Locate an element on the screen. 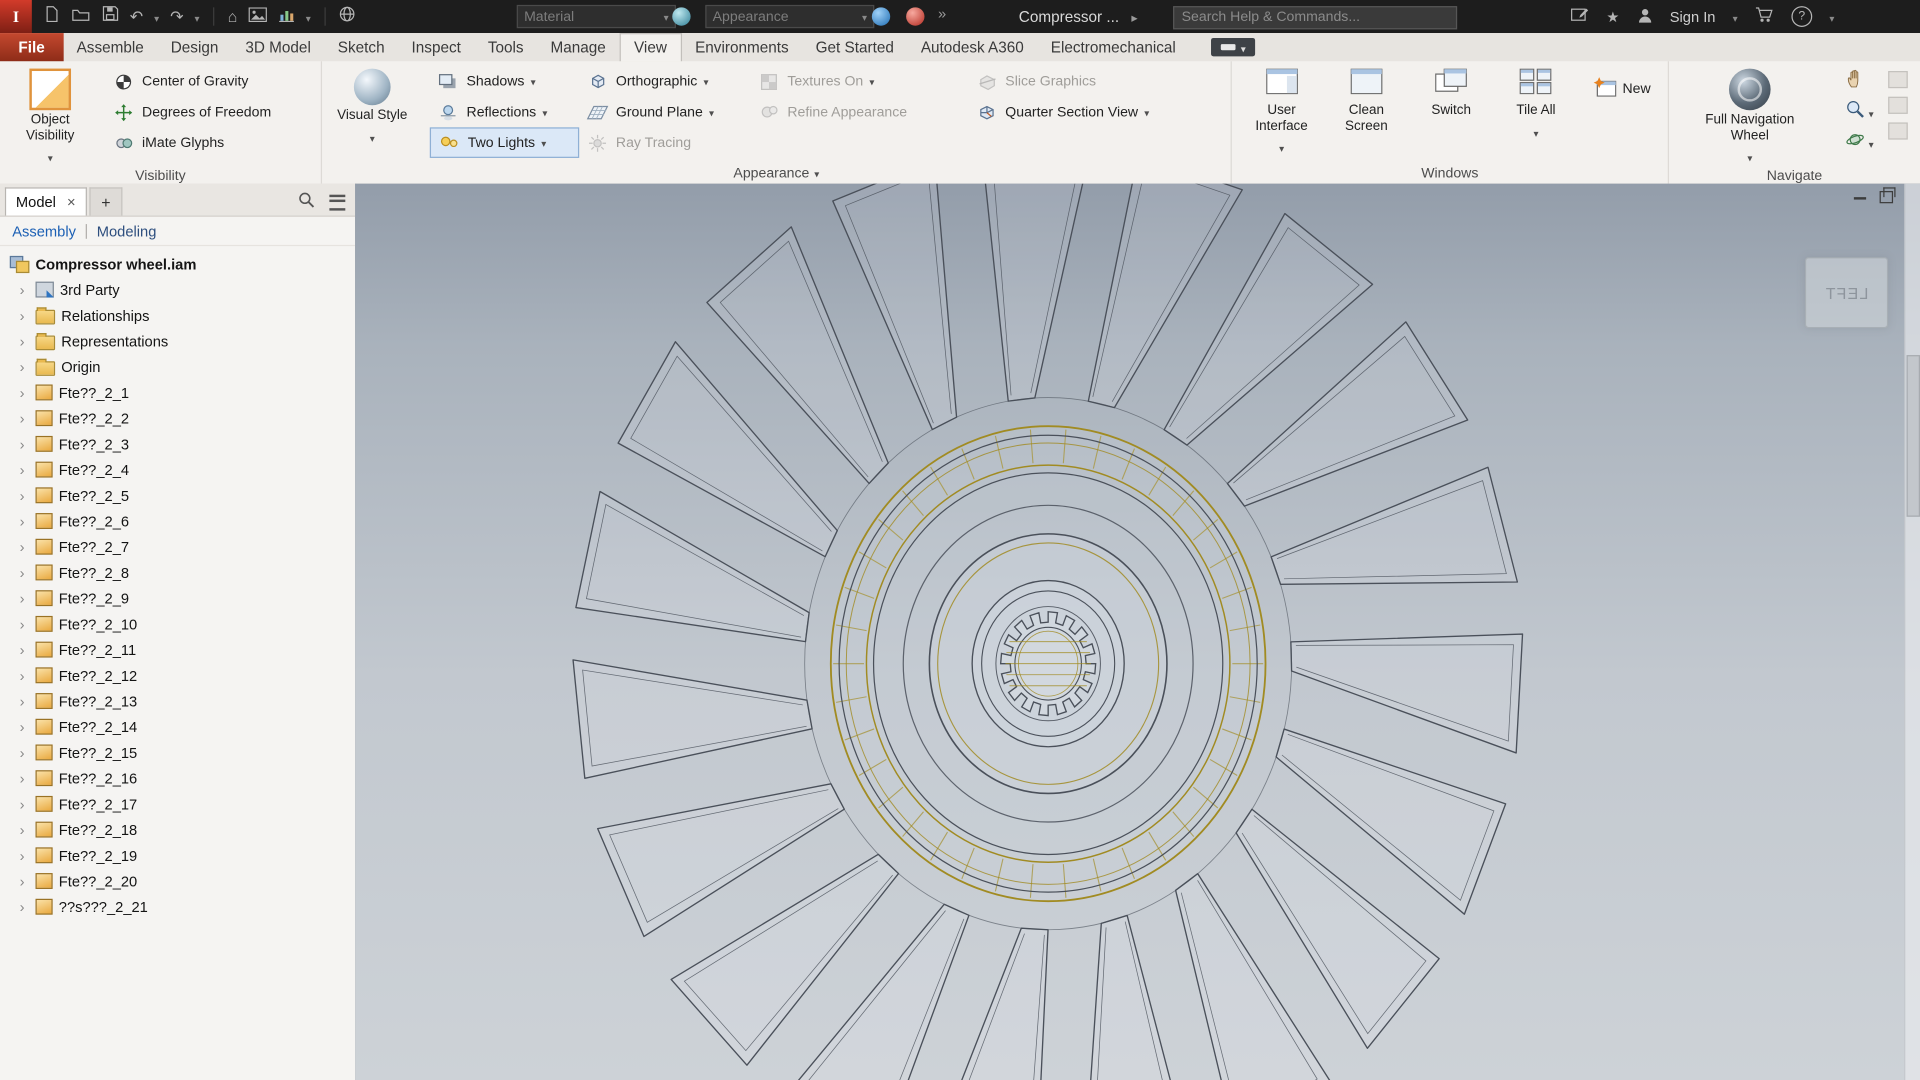 This screenshot has width=1920, height=1080. full-navigation-wheel-button: Full Navigation Wheel is located at coordinates (1749, 117).